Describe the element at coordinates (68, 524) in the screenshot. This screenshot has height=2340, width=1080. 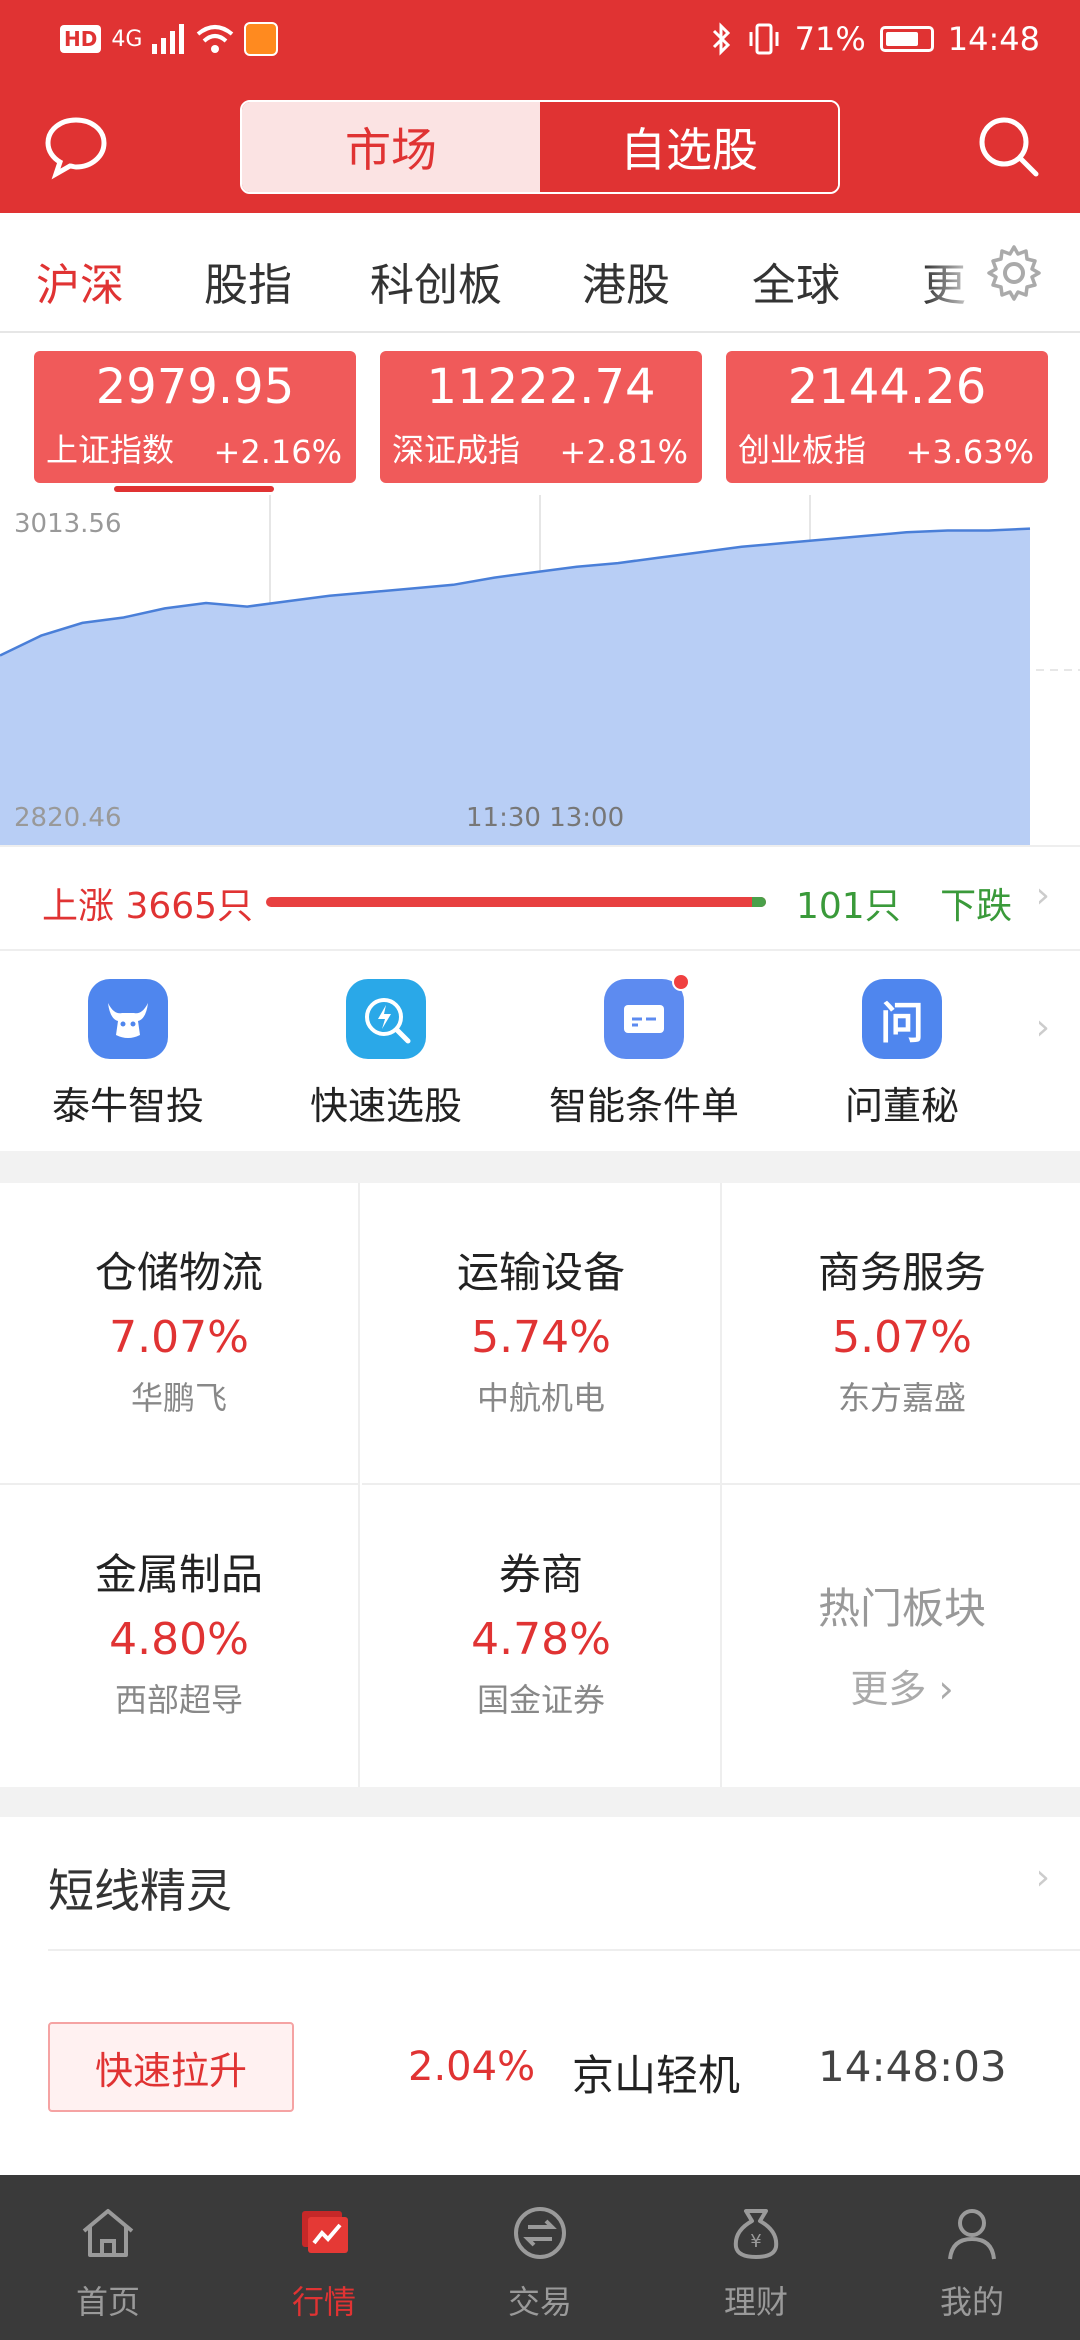
I see `chart-y-max: 3013.56` at that location.